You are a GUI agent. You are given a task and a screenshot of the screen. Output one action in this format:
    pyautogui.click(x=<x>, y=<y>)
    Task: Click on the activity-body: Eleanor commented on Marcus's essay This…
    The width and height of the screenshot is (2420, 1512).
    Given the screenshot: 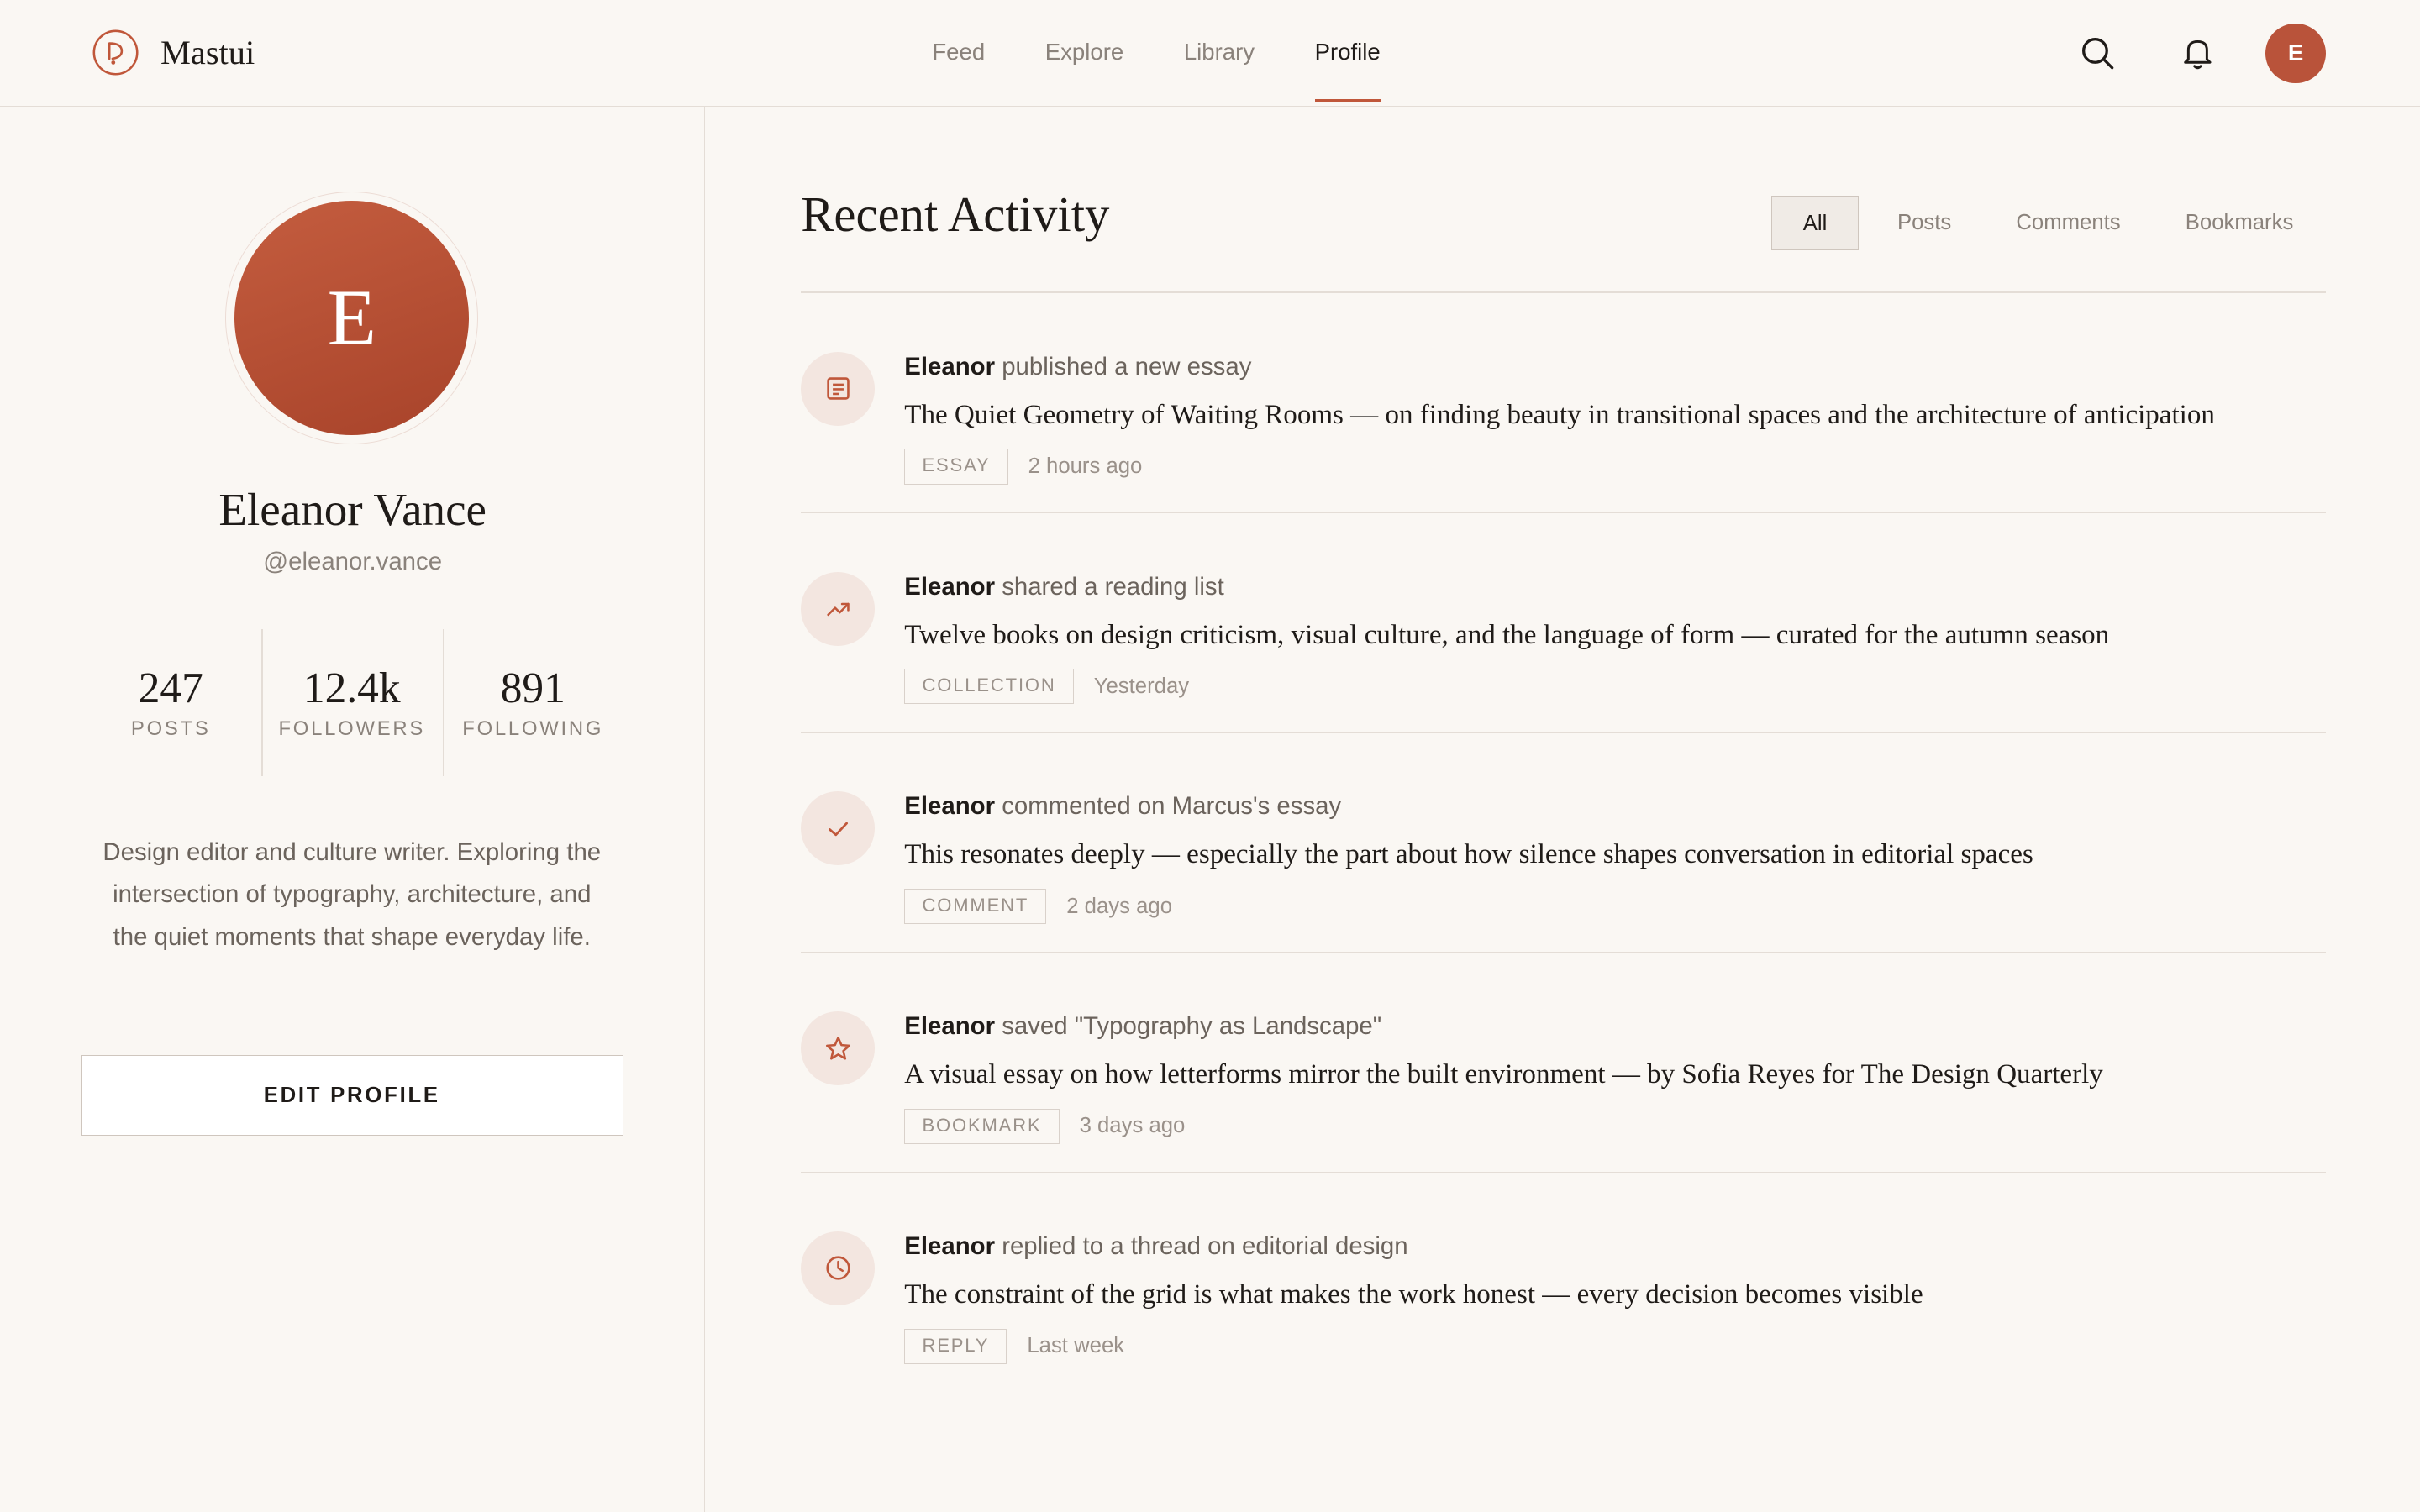 What is the action you would take?
    pyautogui.click(x=1615, y=858)
    